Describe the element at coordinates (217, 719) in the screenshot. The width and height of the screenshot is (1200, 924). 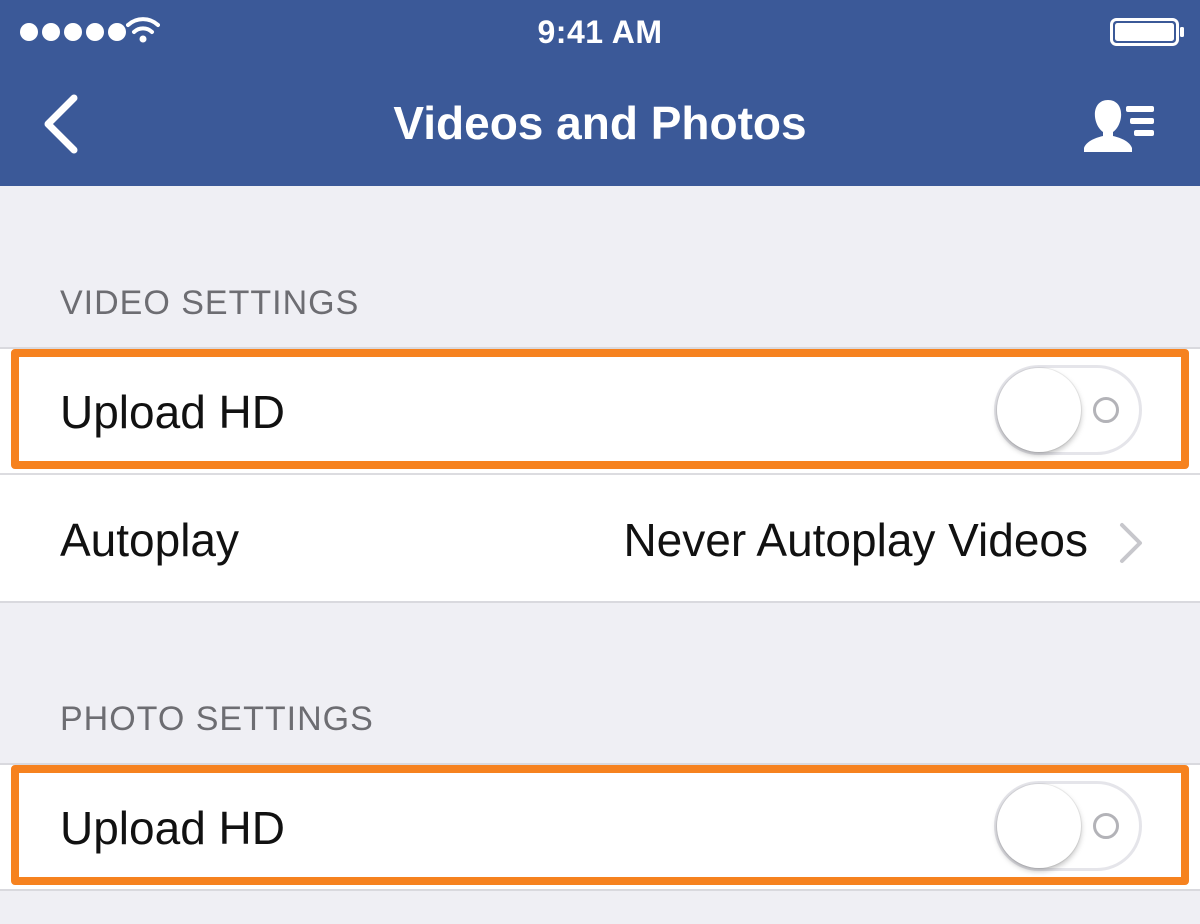
I see `photo-settings-header: PHOTO SETTINGS` at that location.